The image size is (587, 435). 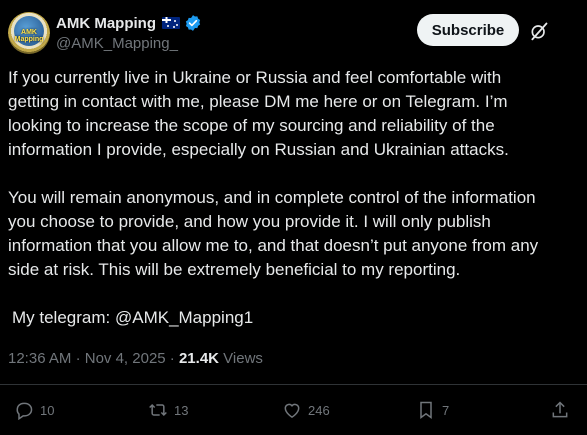 I want to click on reply-button: 10, so click(x=34, y=410).